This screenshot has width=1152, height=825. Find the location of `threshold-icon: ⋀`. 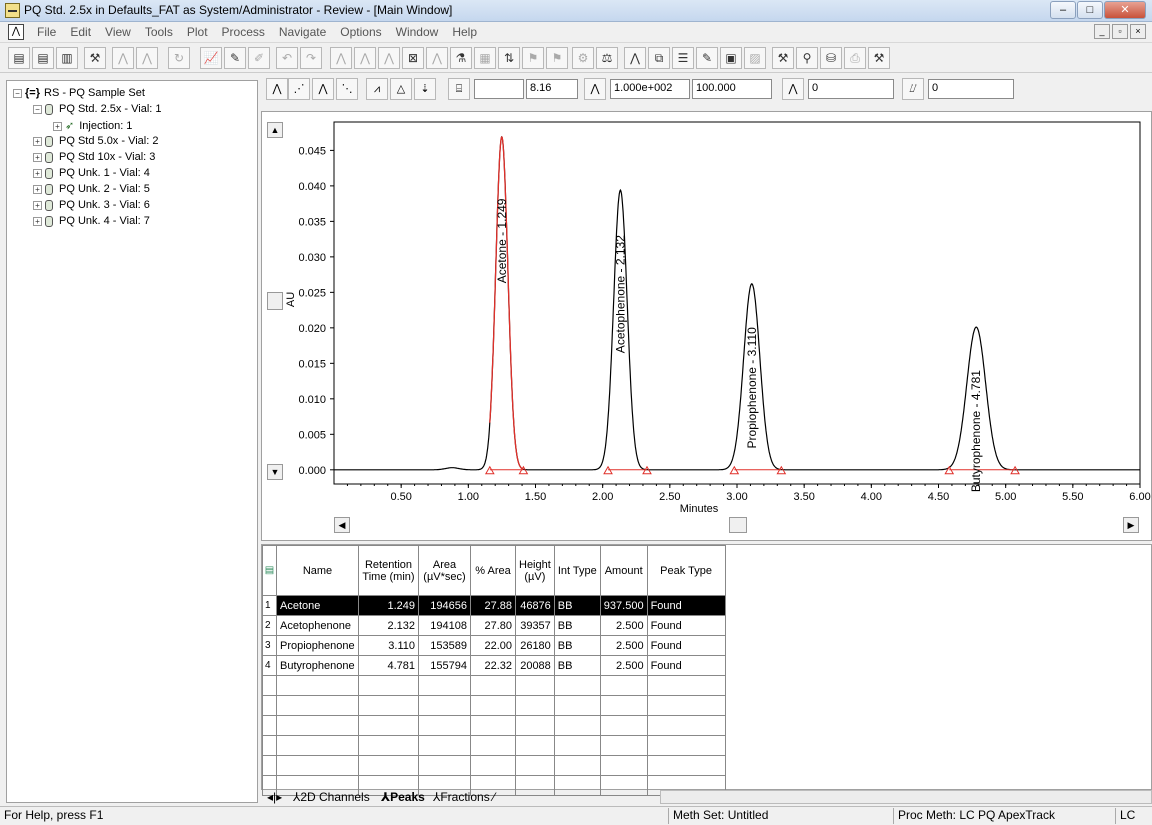

threshold-icon: ⋀ is located at coordinates (793, 89).